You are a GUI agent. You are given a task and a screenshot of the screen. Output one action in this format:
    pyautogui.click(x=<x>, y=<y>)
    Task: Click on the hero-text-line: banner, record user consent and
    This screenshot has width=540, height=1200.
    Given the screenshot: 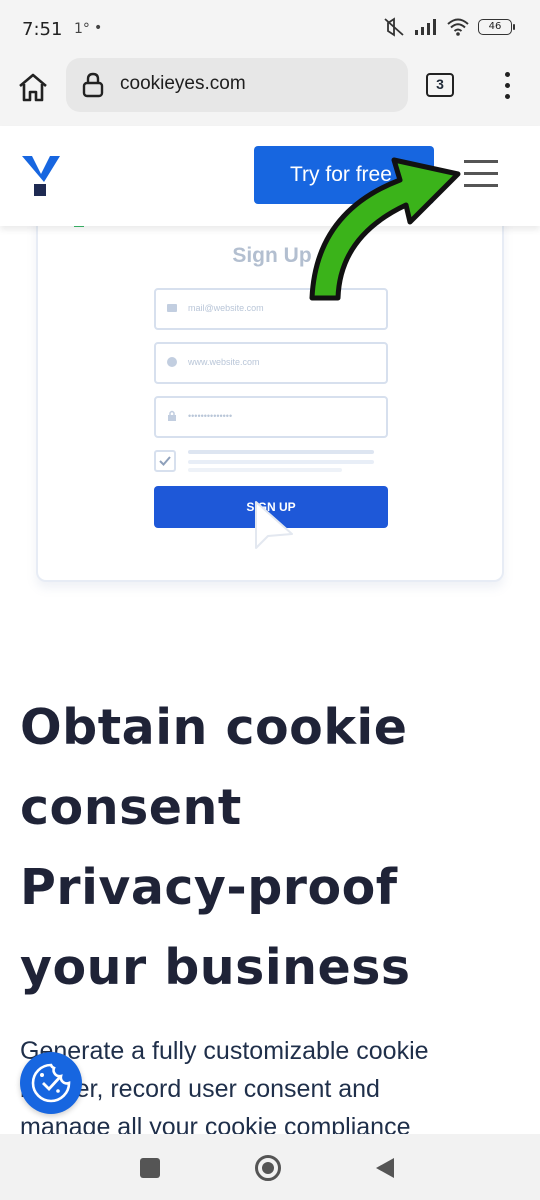 What is the action you would take?
    pyautogui.click(x=200, y=1089)
    